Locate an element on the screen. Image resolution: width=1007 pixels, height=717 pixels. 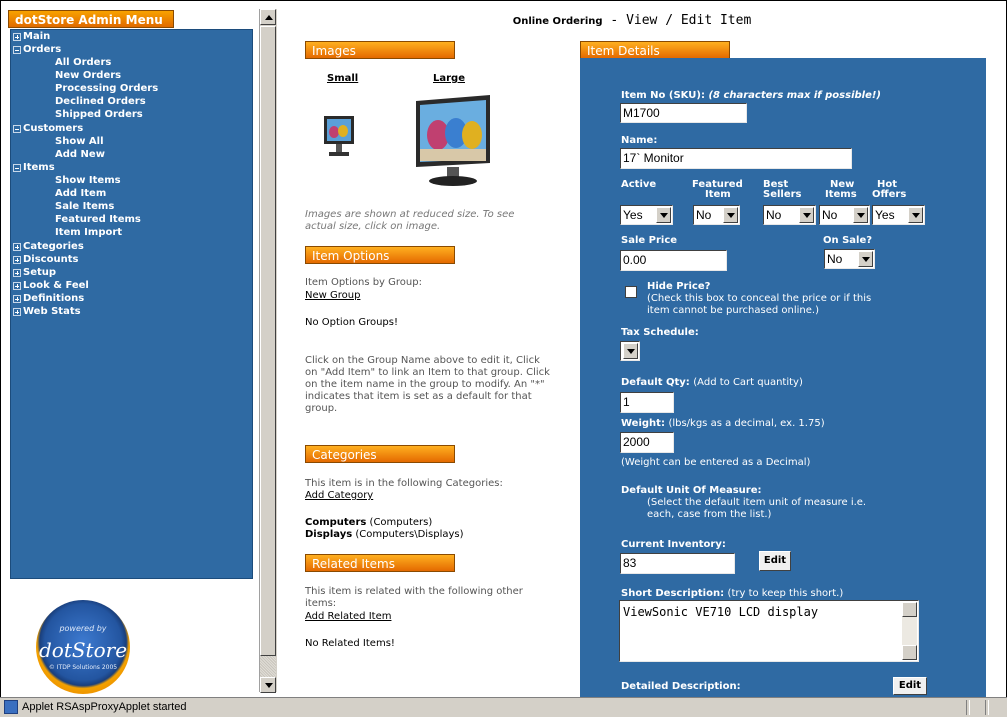
menu-item-main: Main is located at coordinates (36, 37).